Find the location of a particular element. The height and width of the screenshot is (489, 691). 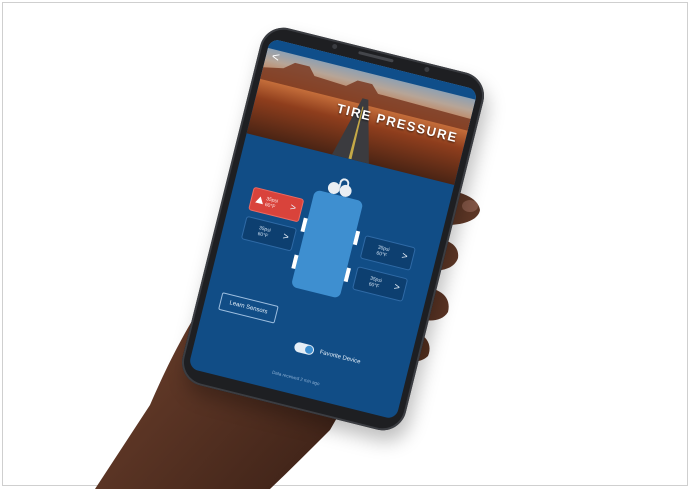

tire-card-rear-left: 35psi 60°F > is located at coordinates (269, 233).